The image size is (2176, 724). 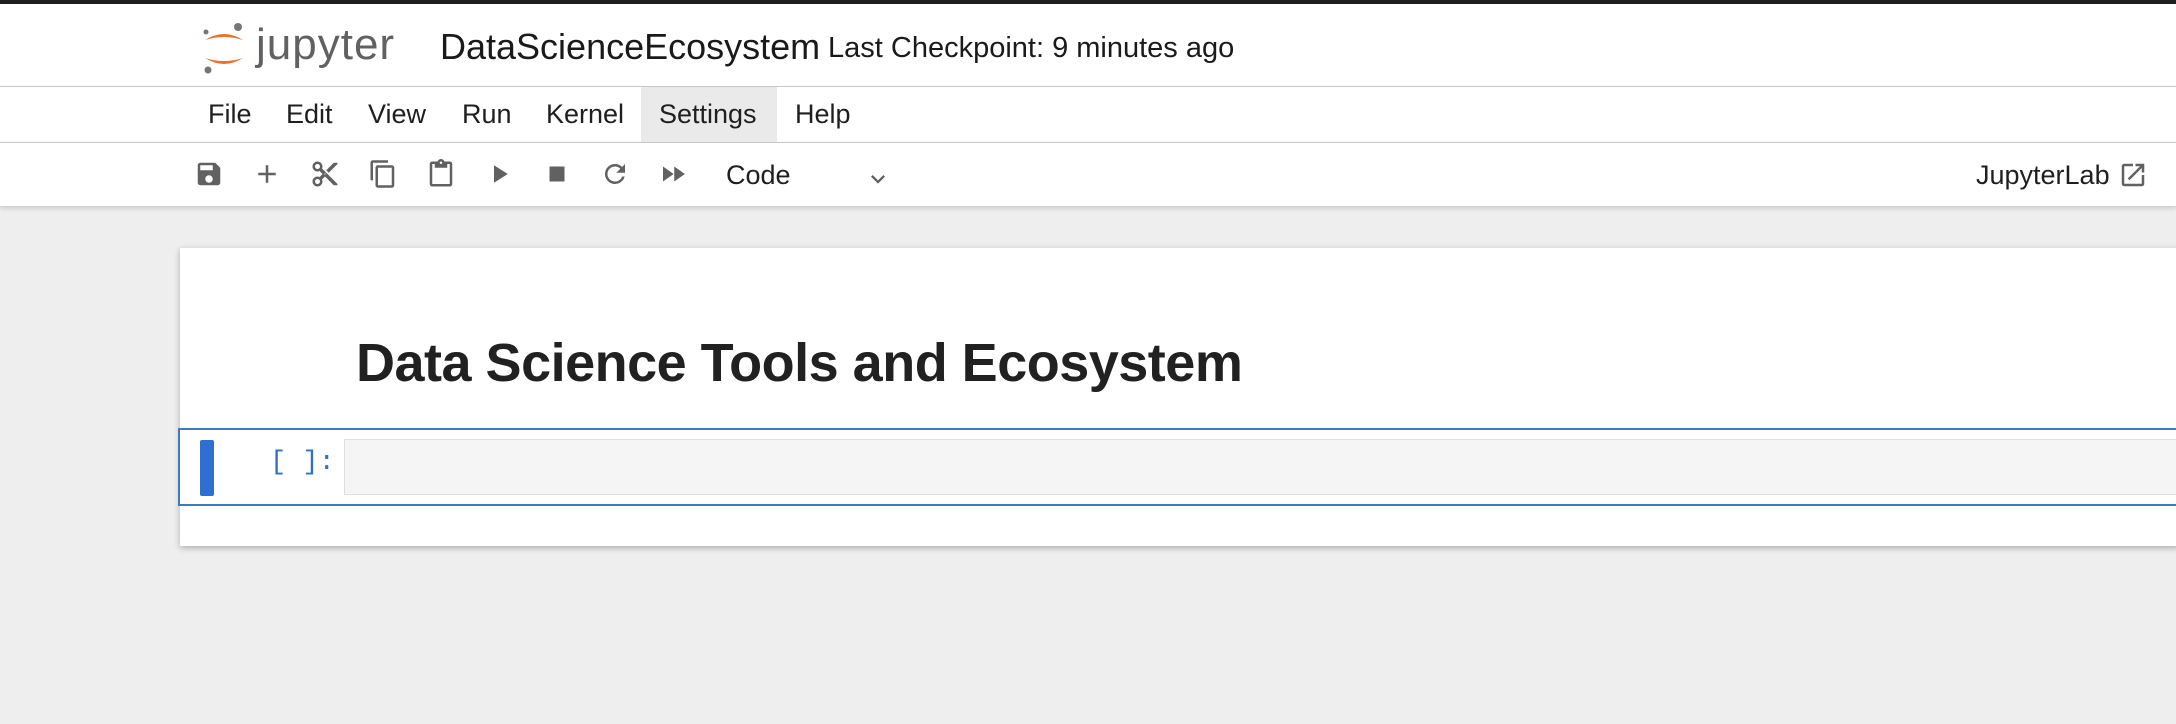 I want to click on menubar: File Edit View Run Kernel Settings Help, so click(x=1088, y=115).